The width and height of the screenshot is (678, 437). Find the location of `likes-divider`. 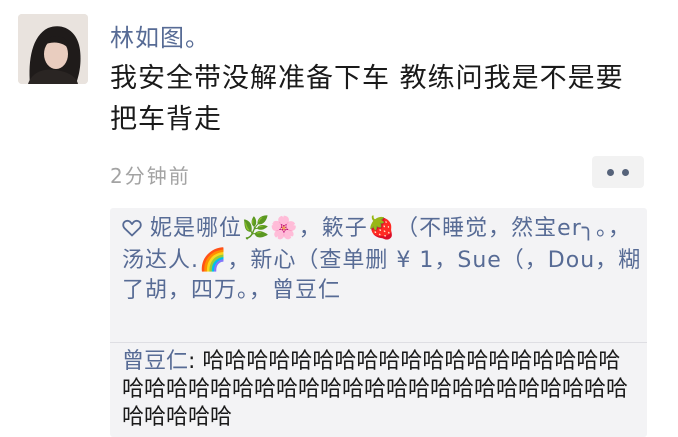

likes-divider is located at coordinates (378, 342).